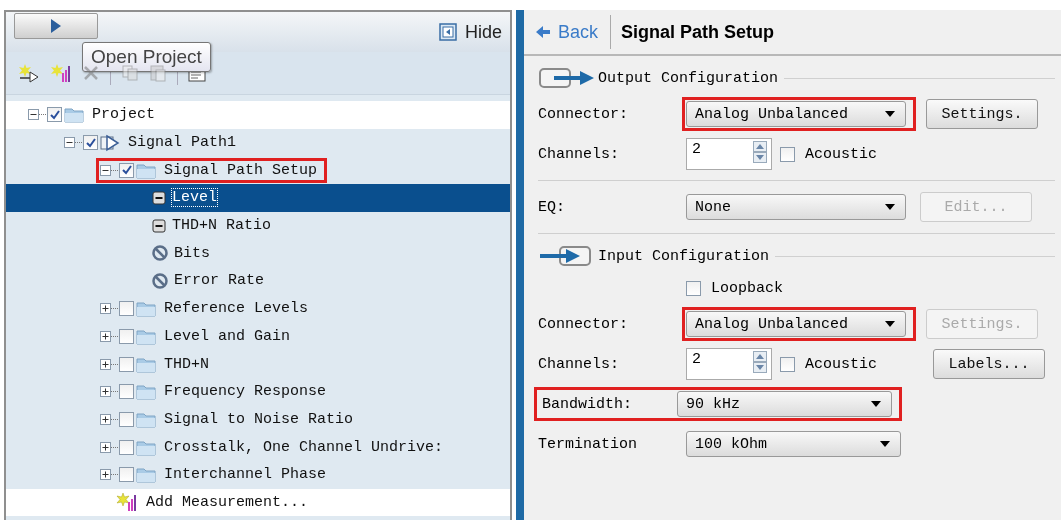  Describe the element at coordinates (747, 288) in the screenshot. I see `checkbox-label: Loopback` at that location.